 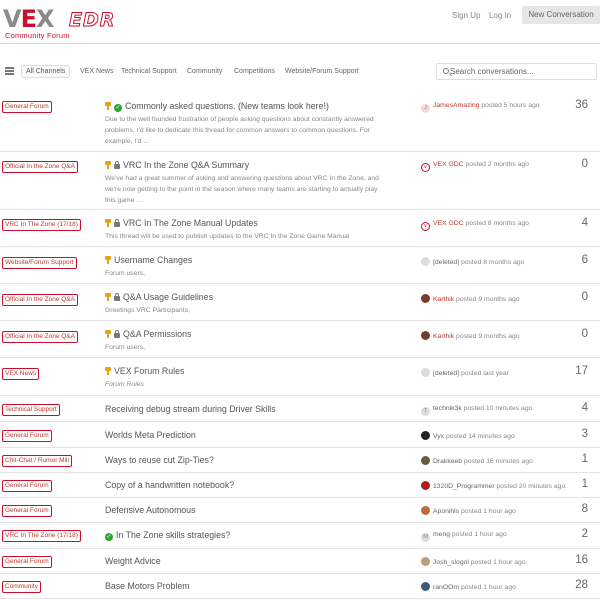 I want to click on topic-title-text: Defensive Autonomous, so click(x=150, y=510).